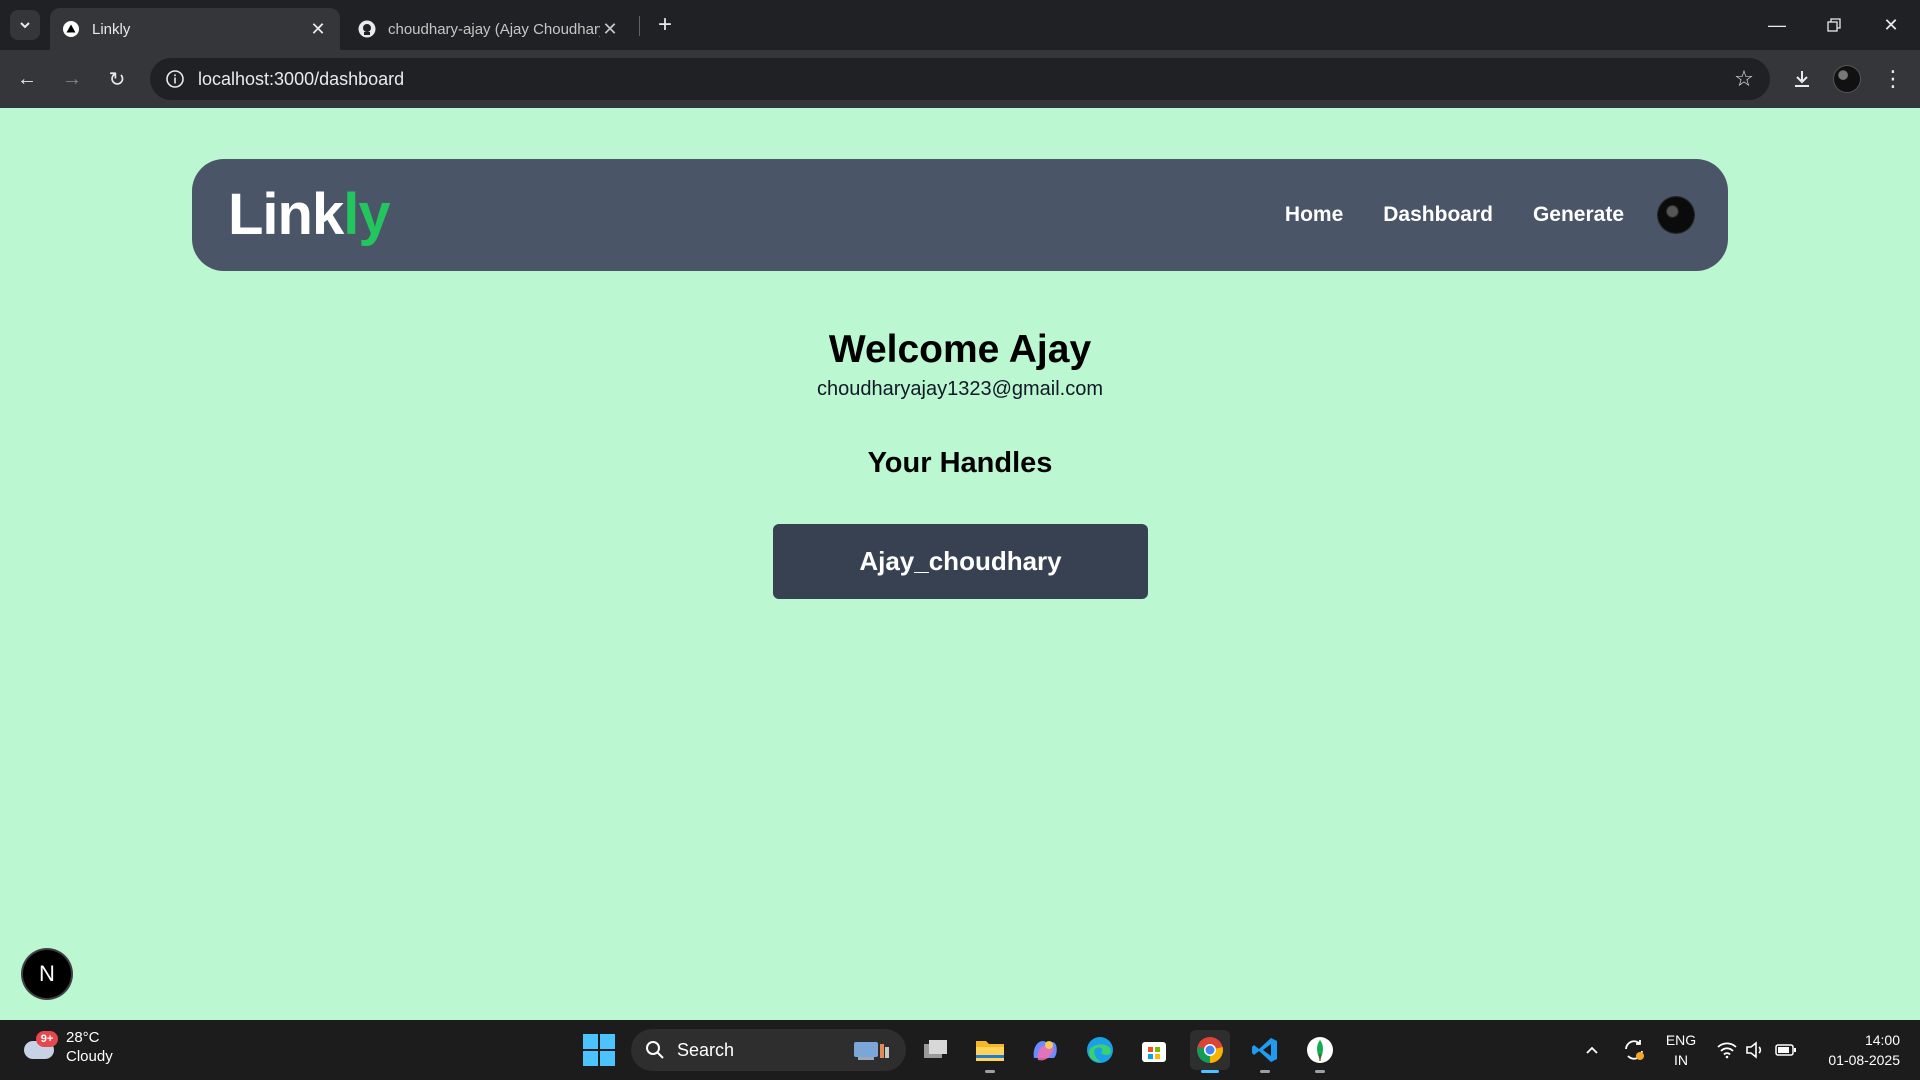 This screenshot has height=1080, width=1920. Describe the element at coordinates (1578, 215) in the screenshot. I see `nav-generate-link: Generate` at that location.